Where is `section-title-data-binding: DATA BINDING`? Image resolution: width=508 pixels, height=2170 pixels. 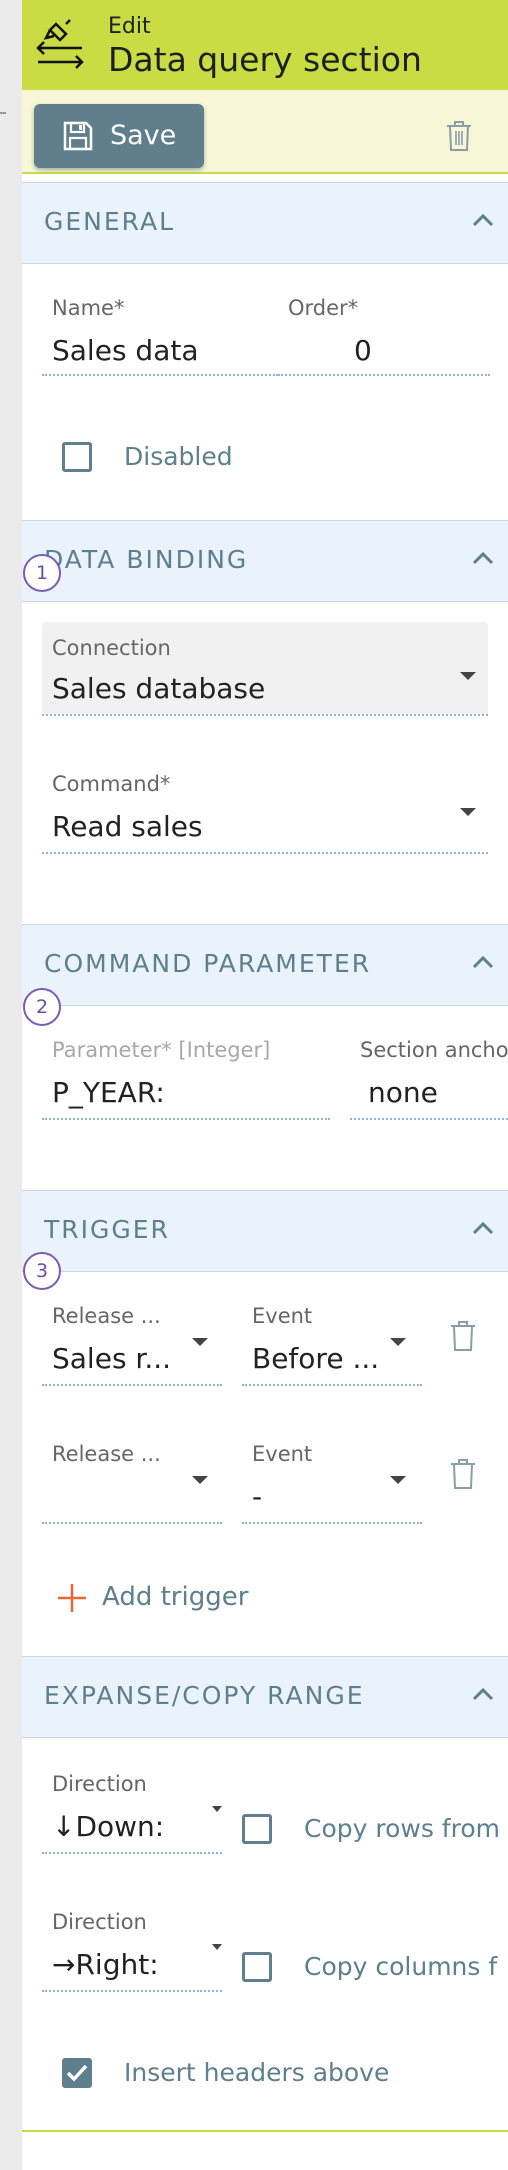
section-title-data-binding: DATA BINDING is located at coordinates (146, 559).